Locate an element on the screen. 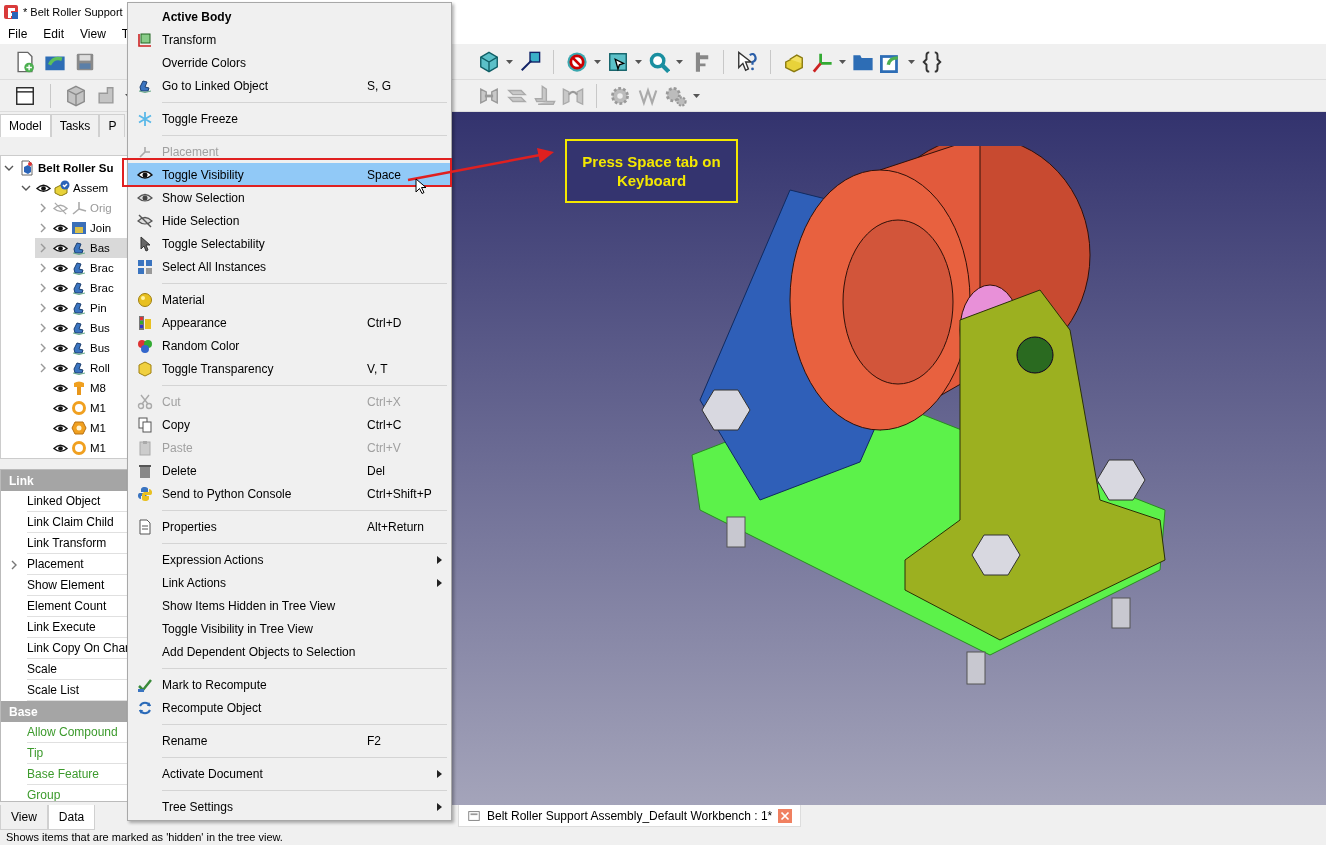 This screenshot has height=845, width=1326. callout-note: Press Space tab on Keyboard is located at coordinates (651, 171).